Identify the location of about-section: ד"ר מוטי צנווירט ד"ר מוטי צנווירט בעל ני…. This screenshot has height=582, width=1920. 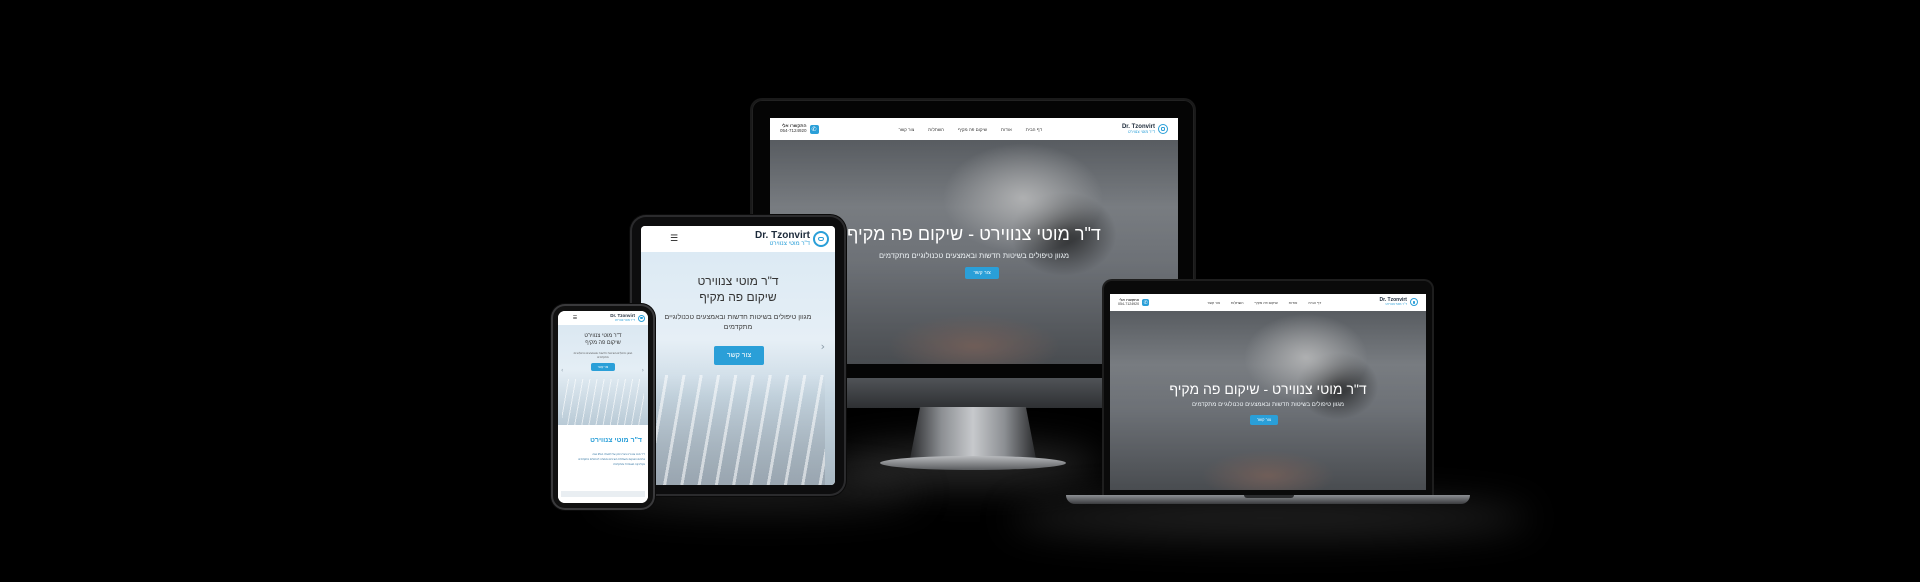
(603, 464).